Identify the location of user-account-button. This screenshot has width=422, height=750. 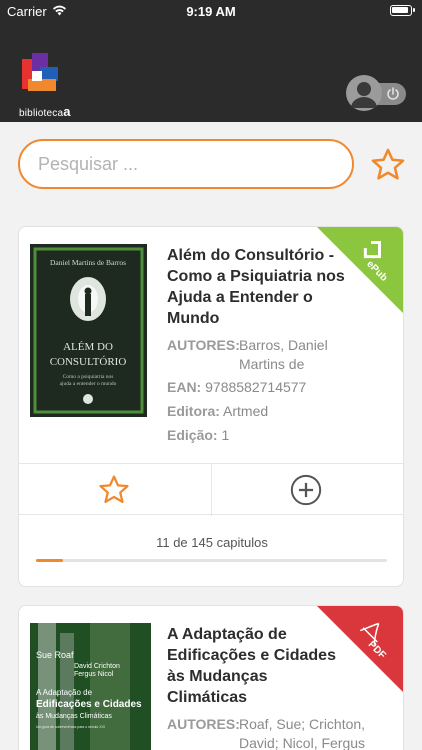
(376, 93).